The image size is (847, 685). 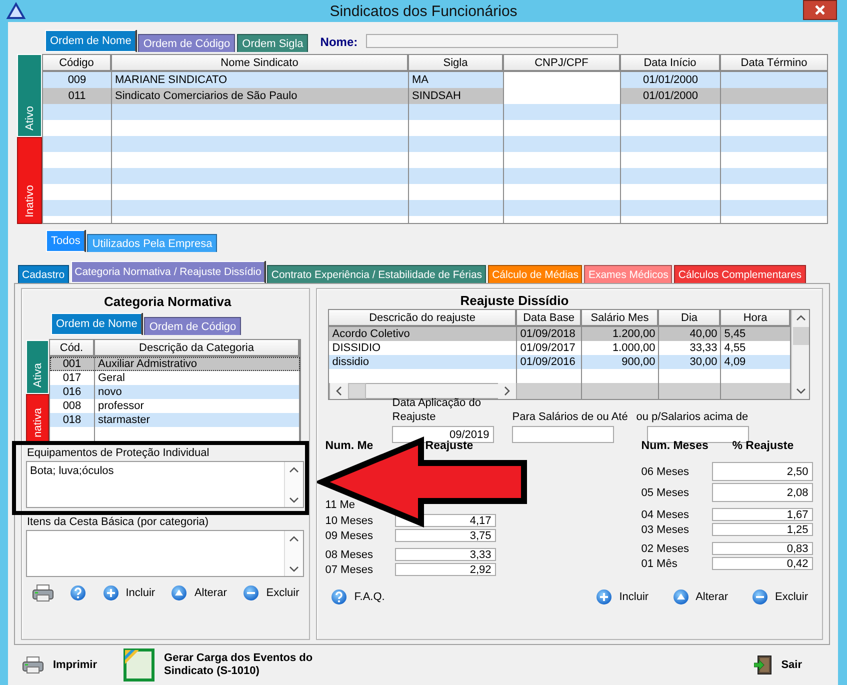 What do you see at coordinates (16, 11) in the screenshot?
I see `app-icon` at bounding box center [16, 11].